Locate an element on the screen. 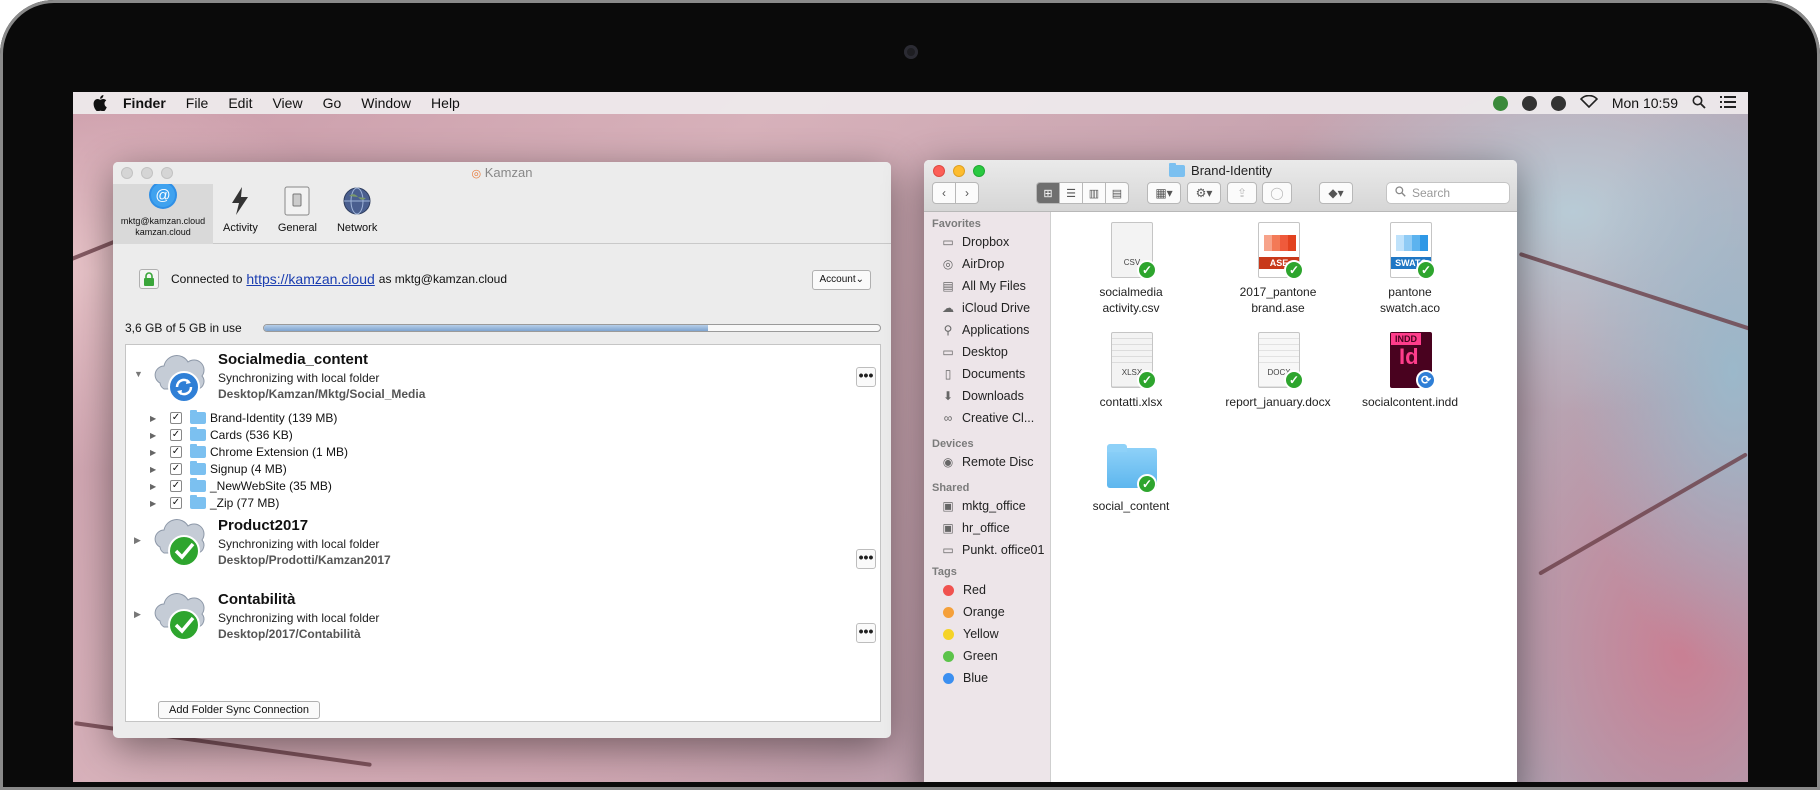 This screenshot has width=1820, height=790. menu-app-name: Finder is located at coordinates (144, 103).